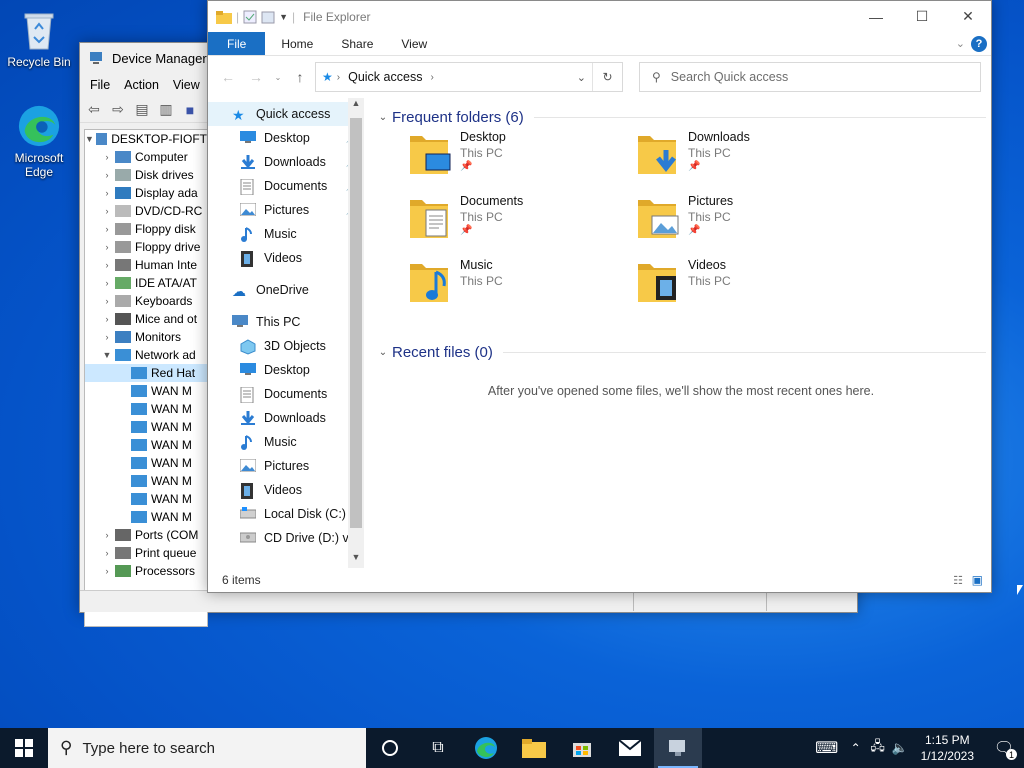 The height and width of the screenshot is (768, 1024). What do you see at coordinates (356, 106) in the screenshot?
I see `scroll-up-icon: ▲` at bounding box center [356, 106].